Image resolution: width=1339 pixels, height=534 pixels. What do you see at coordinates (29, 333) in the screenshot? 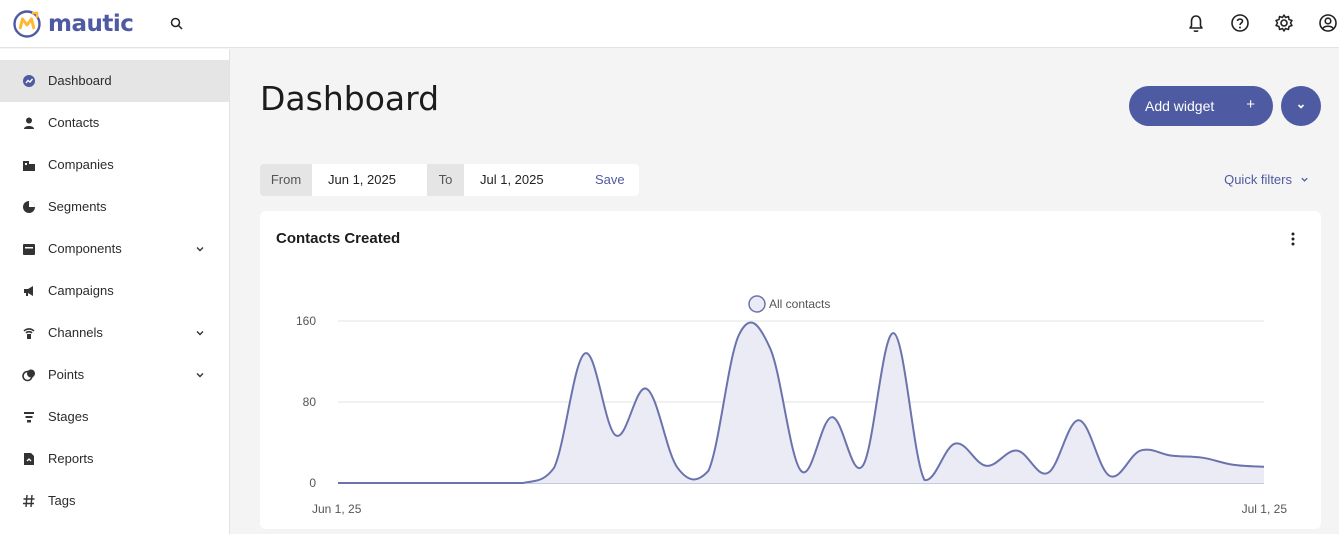
I see `broadcast-icon` at bounding box center [29, 333].